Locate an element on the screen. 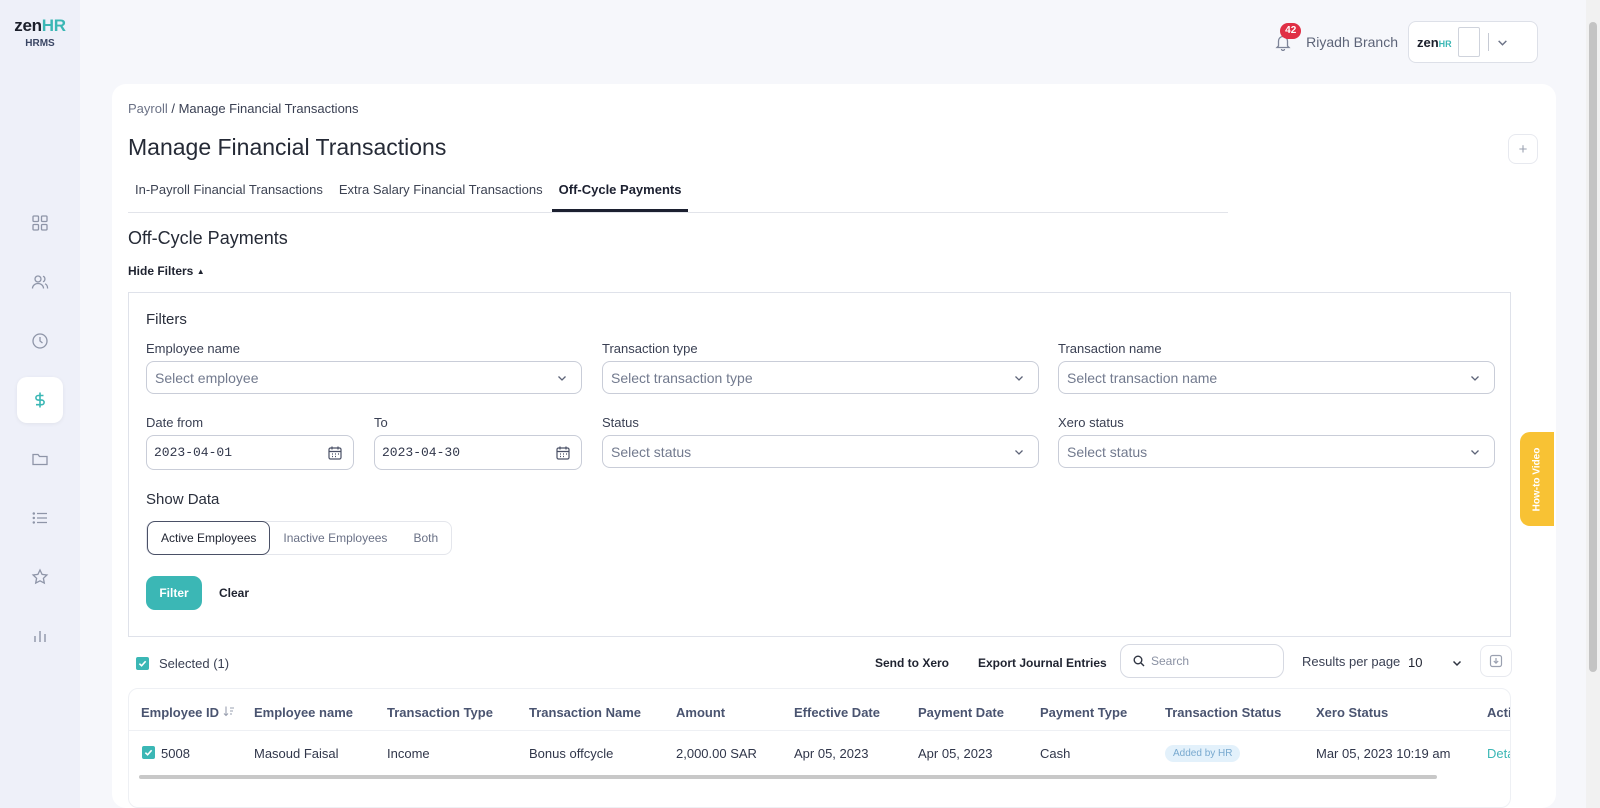 Image resolution: width=1600 pixels, height=808 pixels. row-checkbox is located at coordinates (148, 752).